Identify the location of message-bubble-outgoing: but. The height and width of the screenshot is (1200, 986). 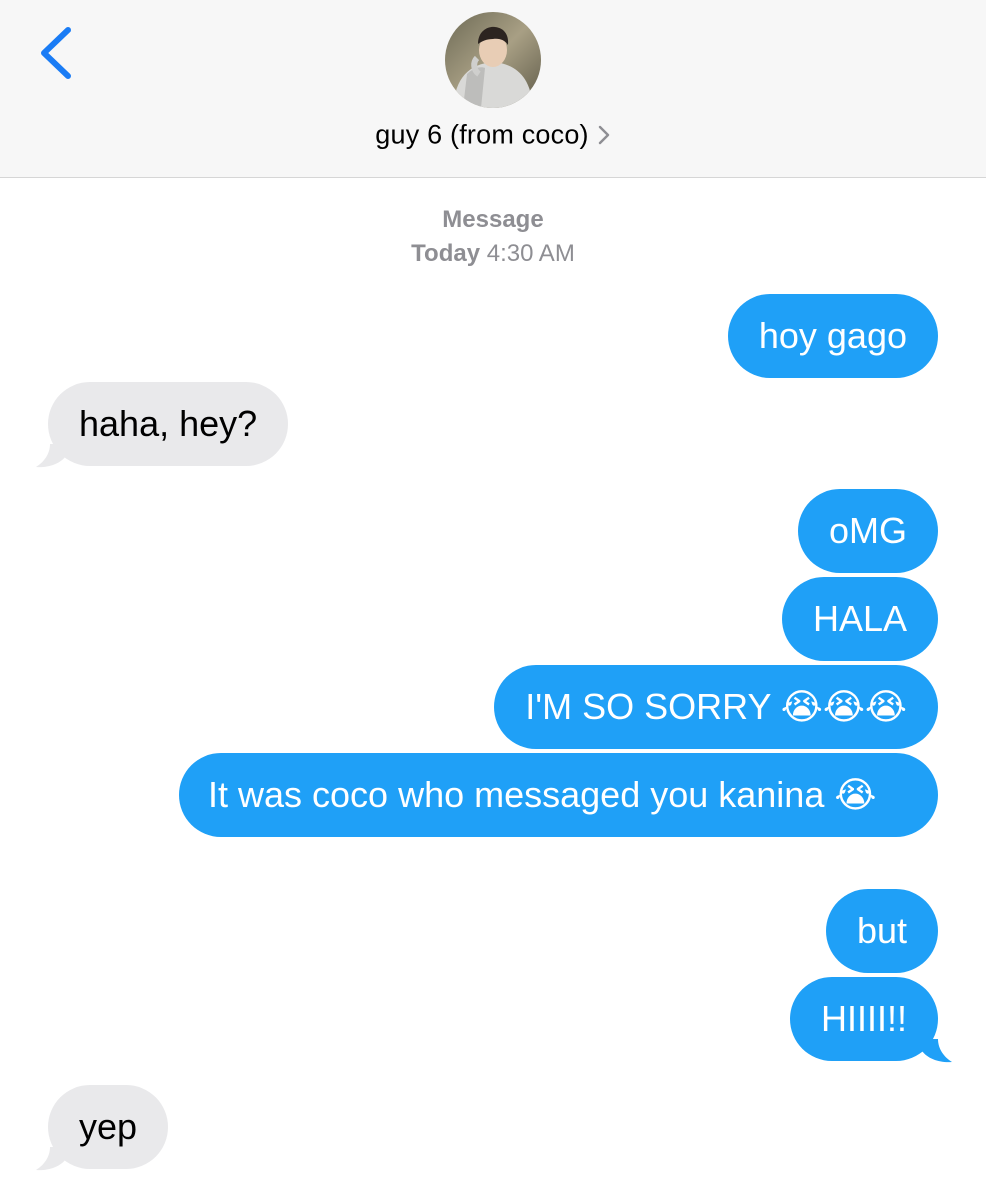
(881, 931).